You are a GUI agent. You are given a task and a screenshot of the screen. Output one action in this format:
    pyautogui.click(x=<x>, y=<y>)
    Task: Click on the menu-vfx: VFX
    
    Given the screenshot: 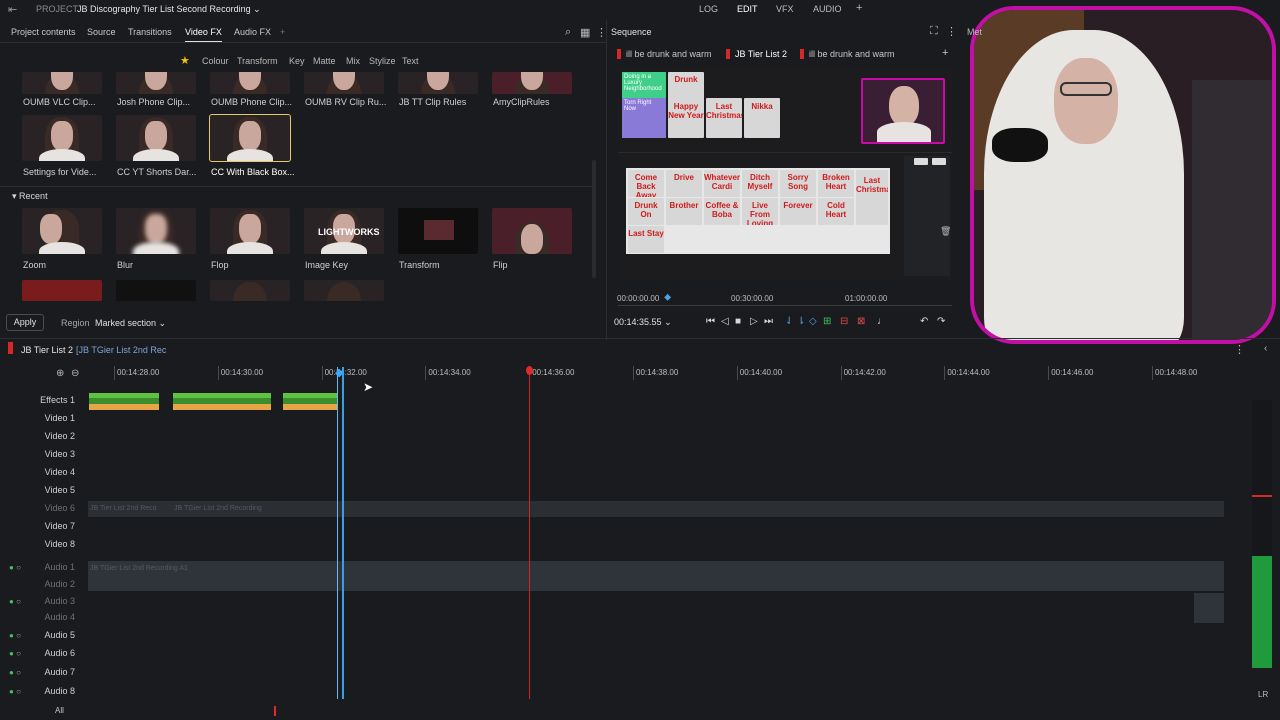 What is the action you would take?
    pyautogui.click(x=785, y=9)
    